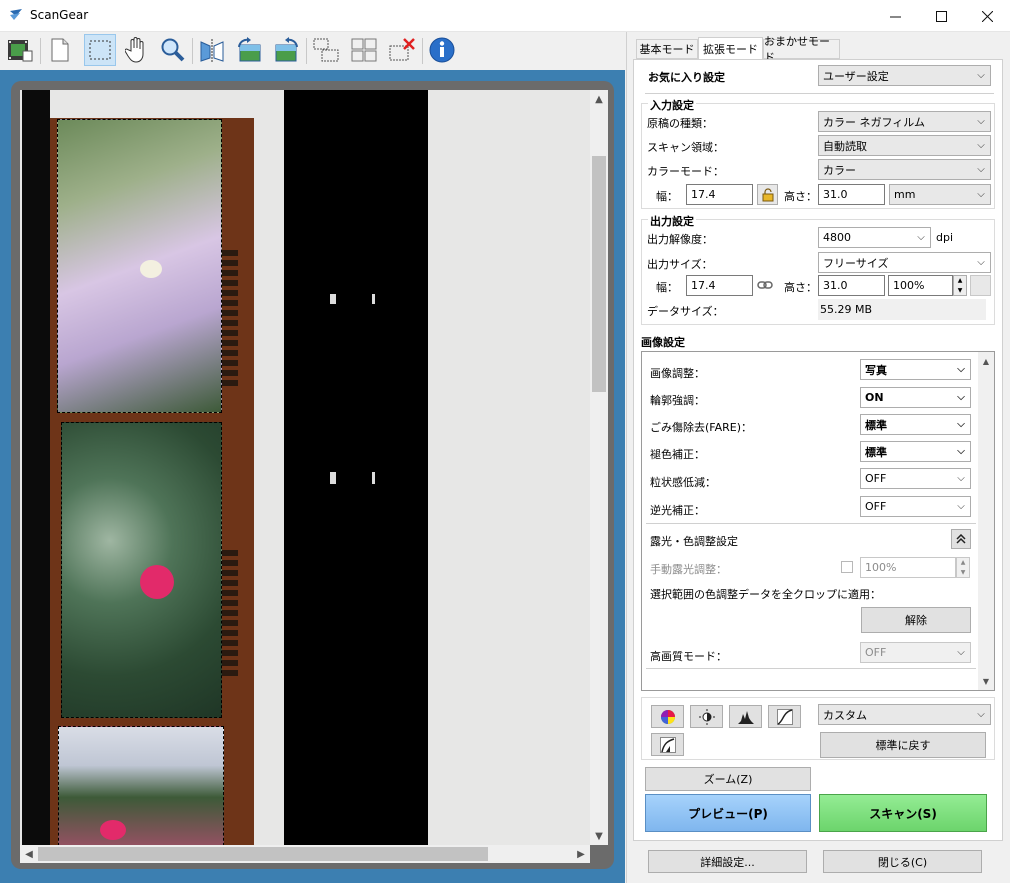 Image resolution: width=1010 pixels, height=883 pixels. What do you see at coordinates (960, 285) in the screenshot?
I see `scale-spinner: ▲ ▼` at bounding box center [960, 285].